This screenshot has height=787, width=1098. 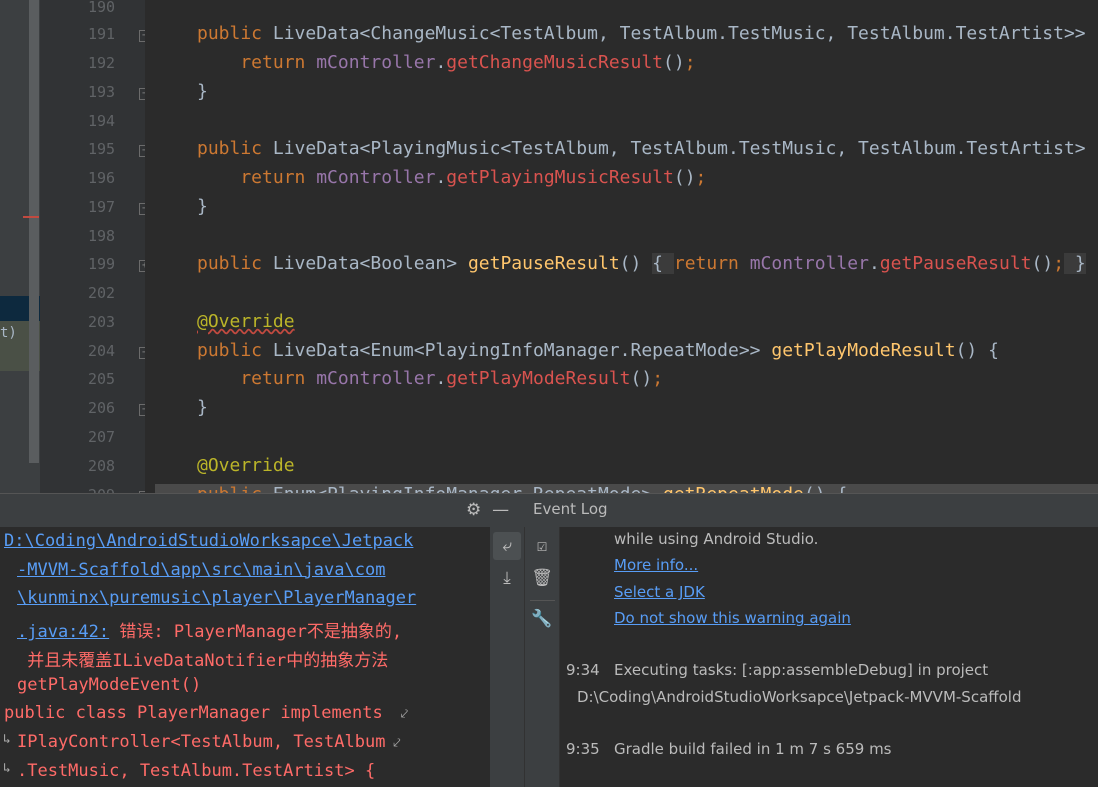 What do you see at coordinates (716, 539) in the screenshot?
I see `log-text: while using Android Studio.` at bounding box center [716, 539].